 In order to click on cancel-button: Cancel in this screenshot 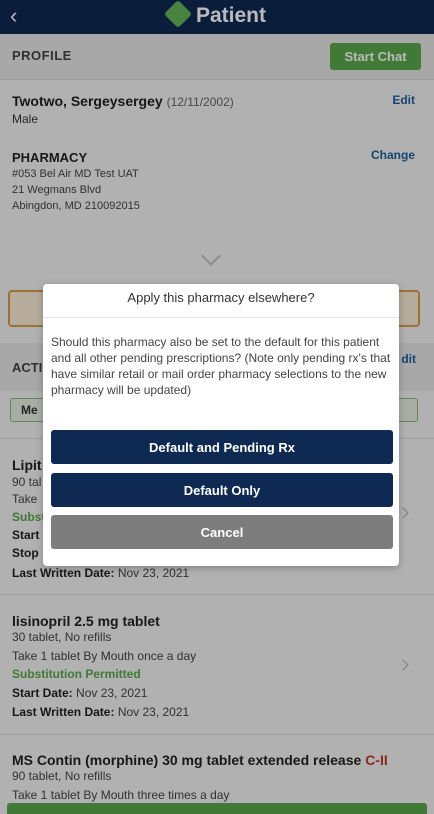, I will do `click(222, 532)`.